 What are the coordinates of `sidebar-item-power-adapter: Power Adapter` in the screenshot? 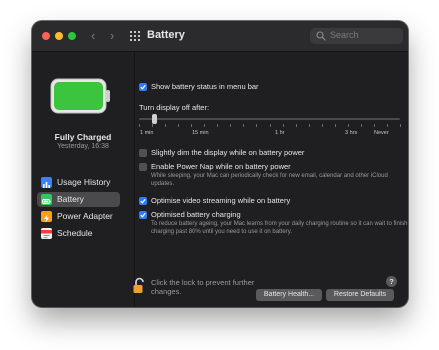 It's located at (78, 216).